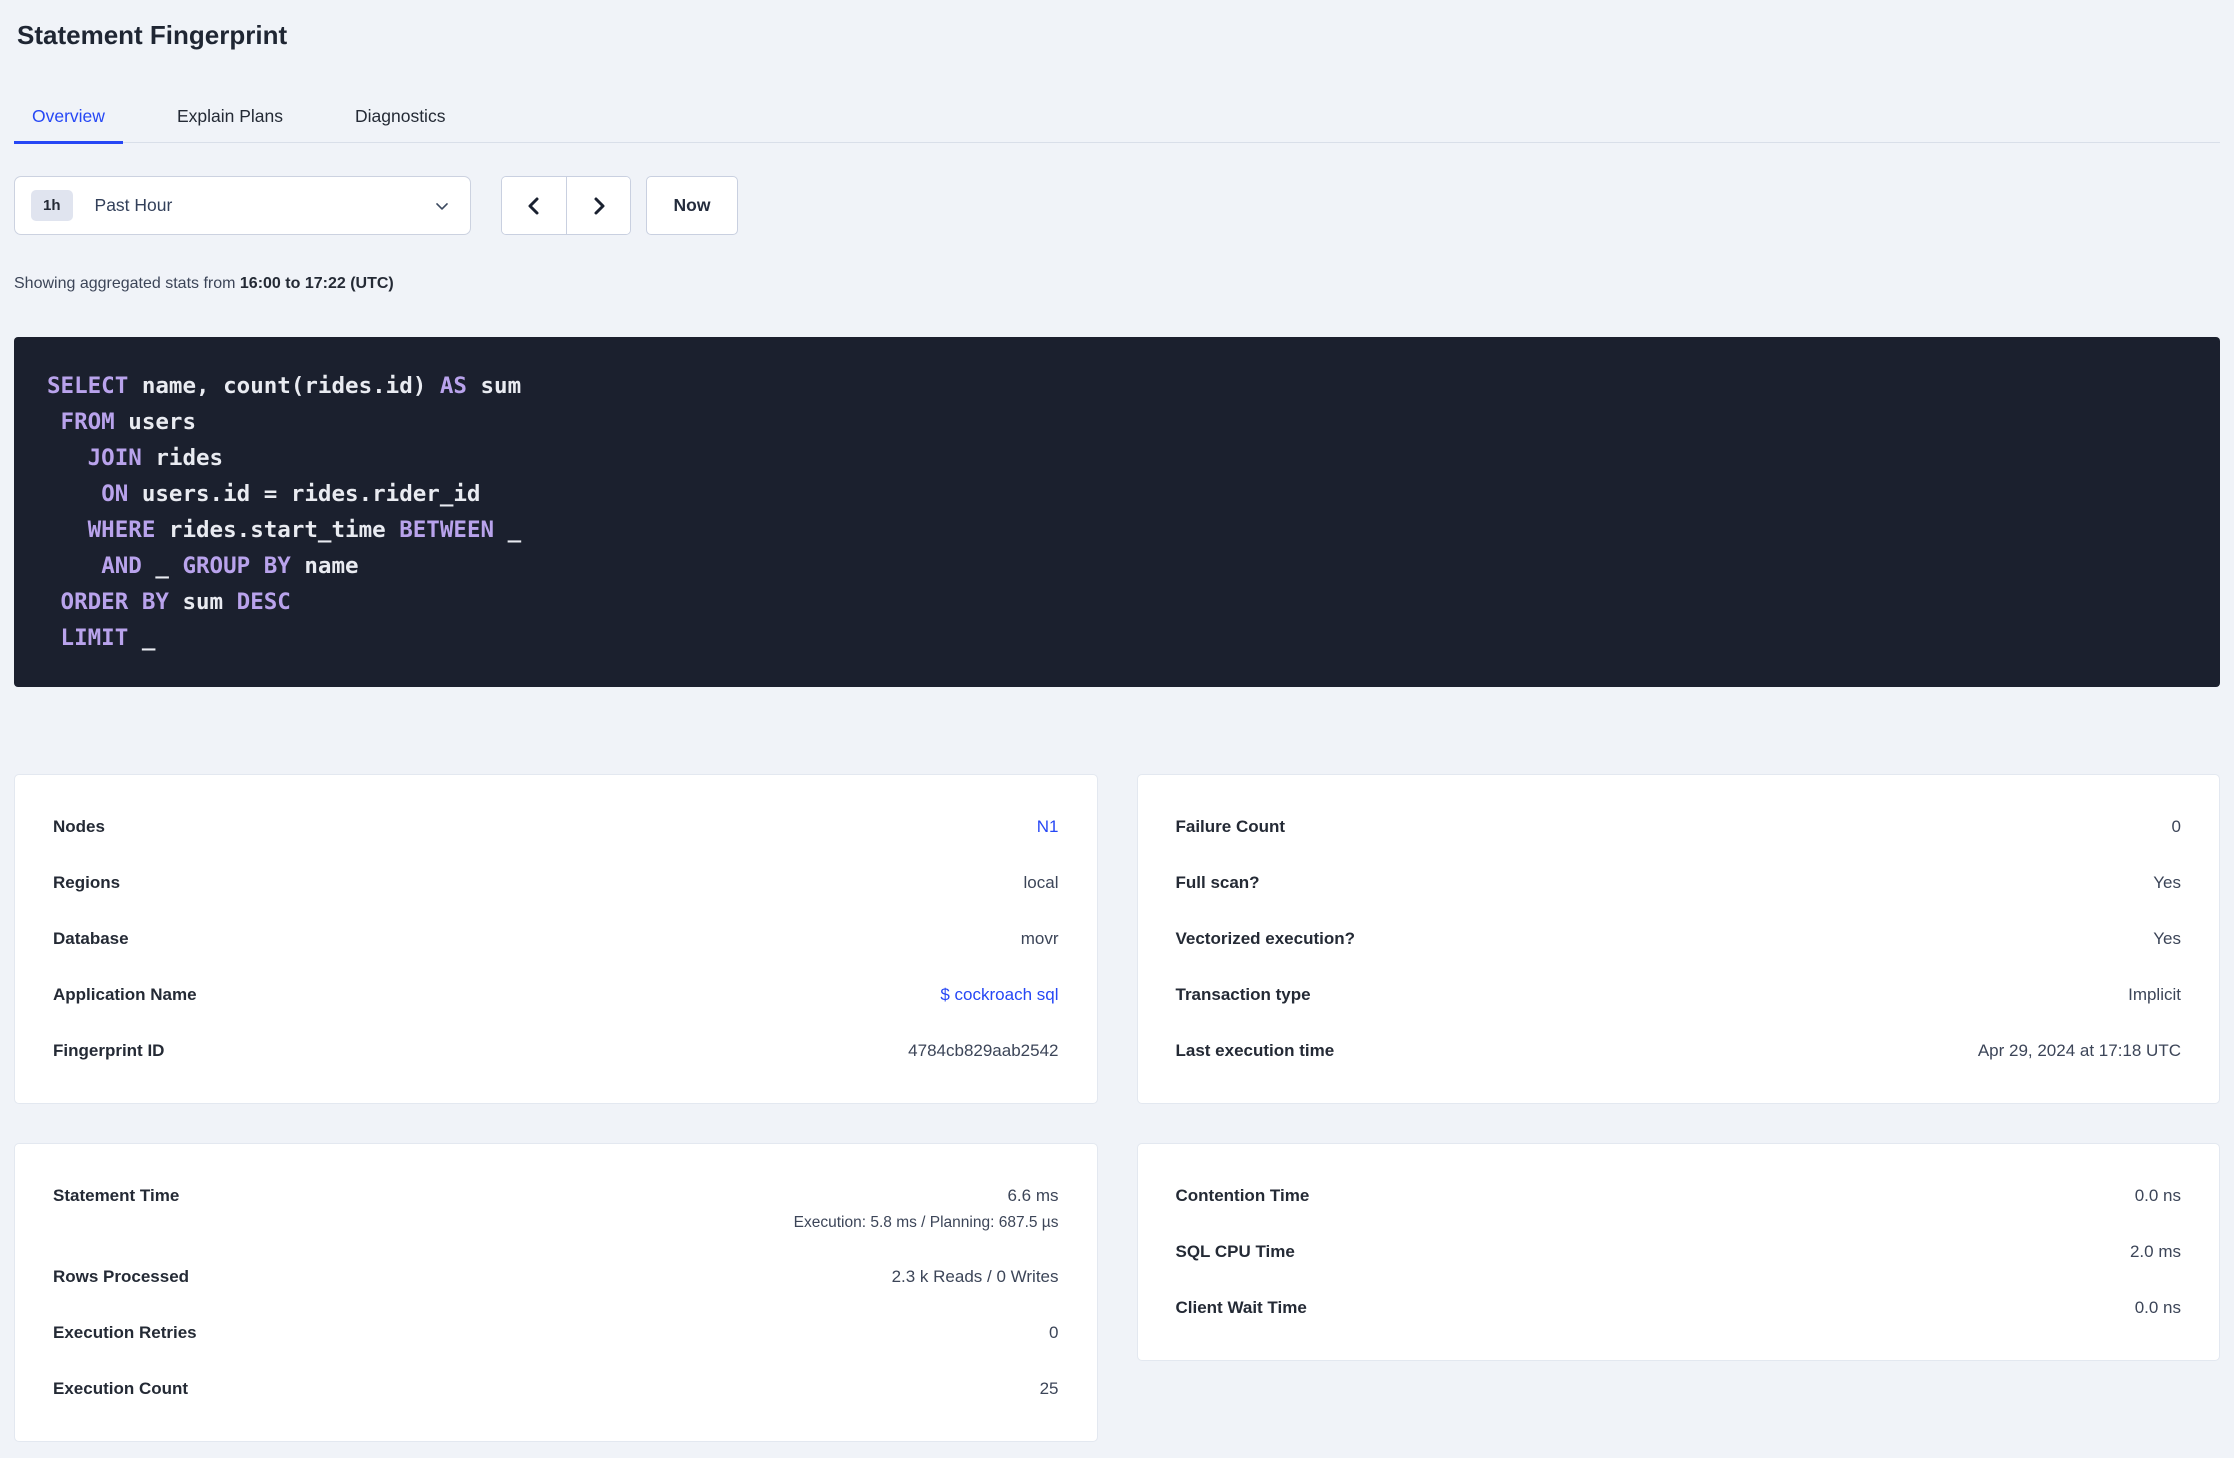 The width and height of the screenshot is (2234, 1458). I want to click on next-range-button, so click(598, 205).